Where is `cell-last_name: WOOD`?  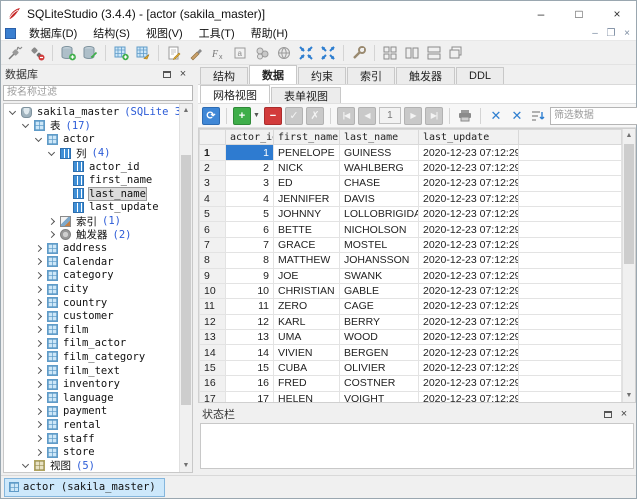
cell-last_name: WOOD is located at coordinates (379, 337).